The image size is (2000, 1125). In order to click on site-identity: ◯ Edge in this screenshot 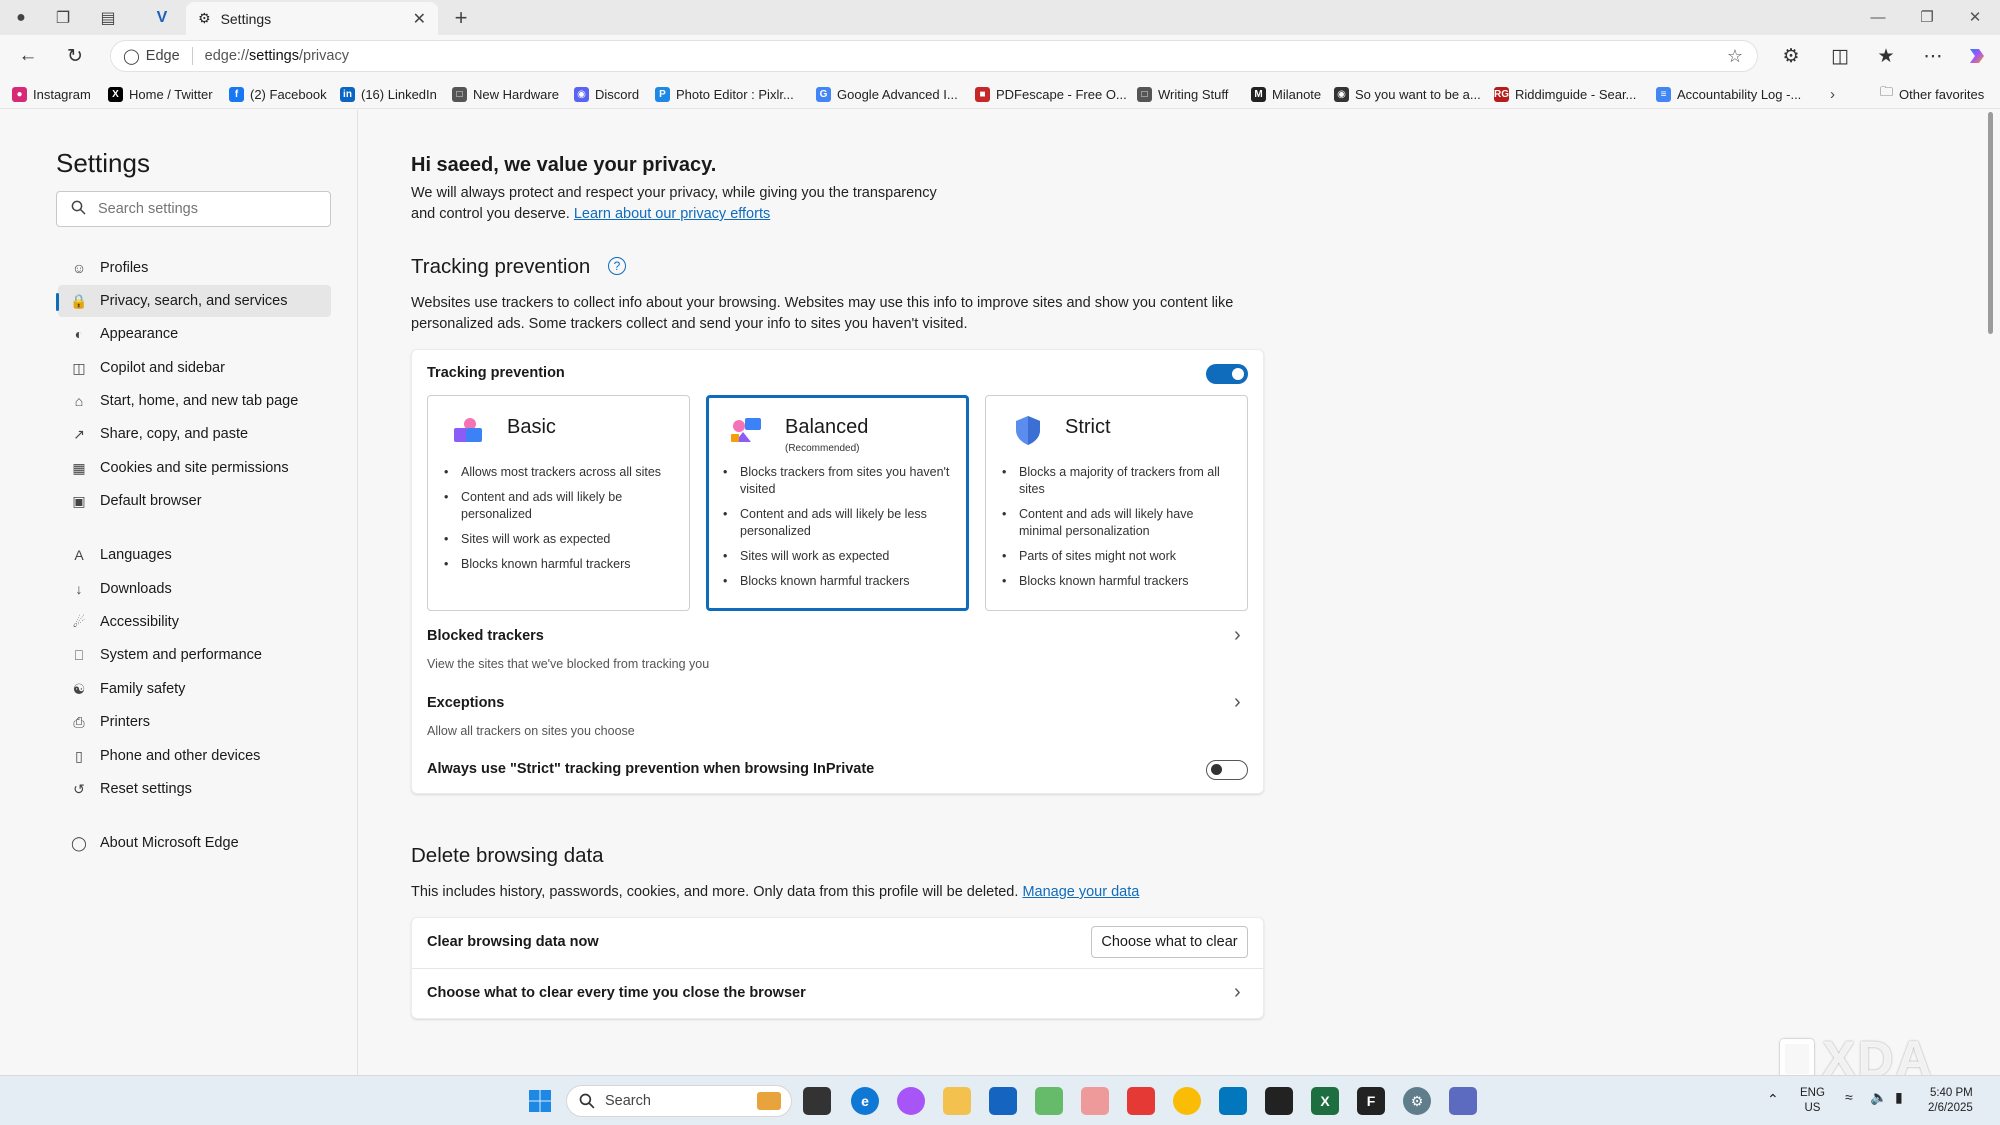, I will do `click(158, 56)`.